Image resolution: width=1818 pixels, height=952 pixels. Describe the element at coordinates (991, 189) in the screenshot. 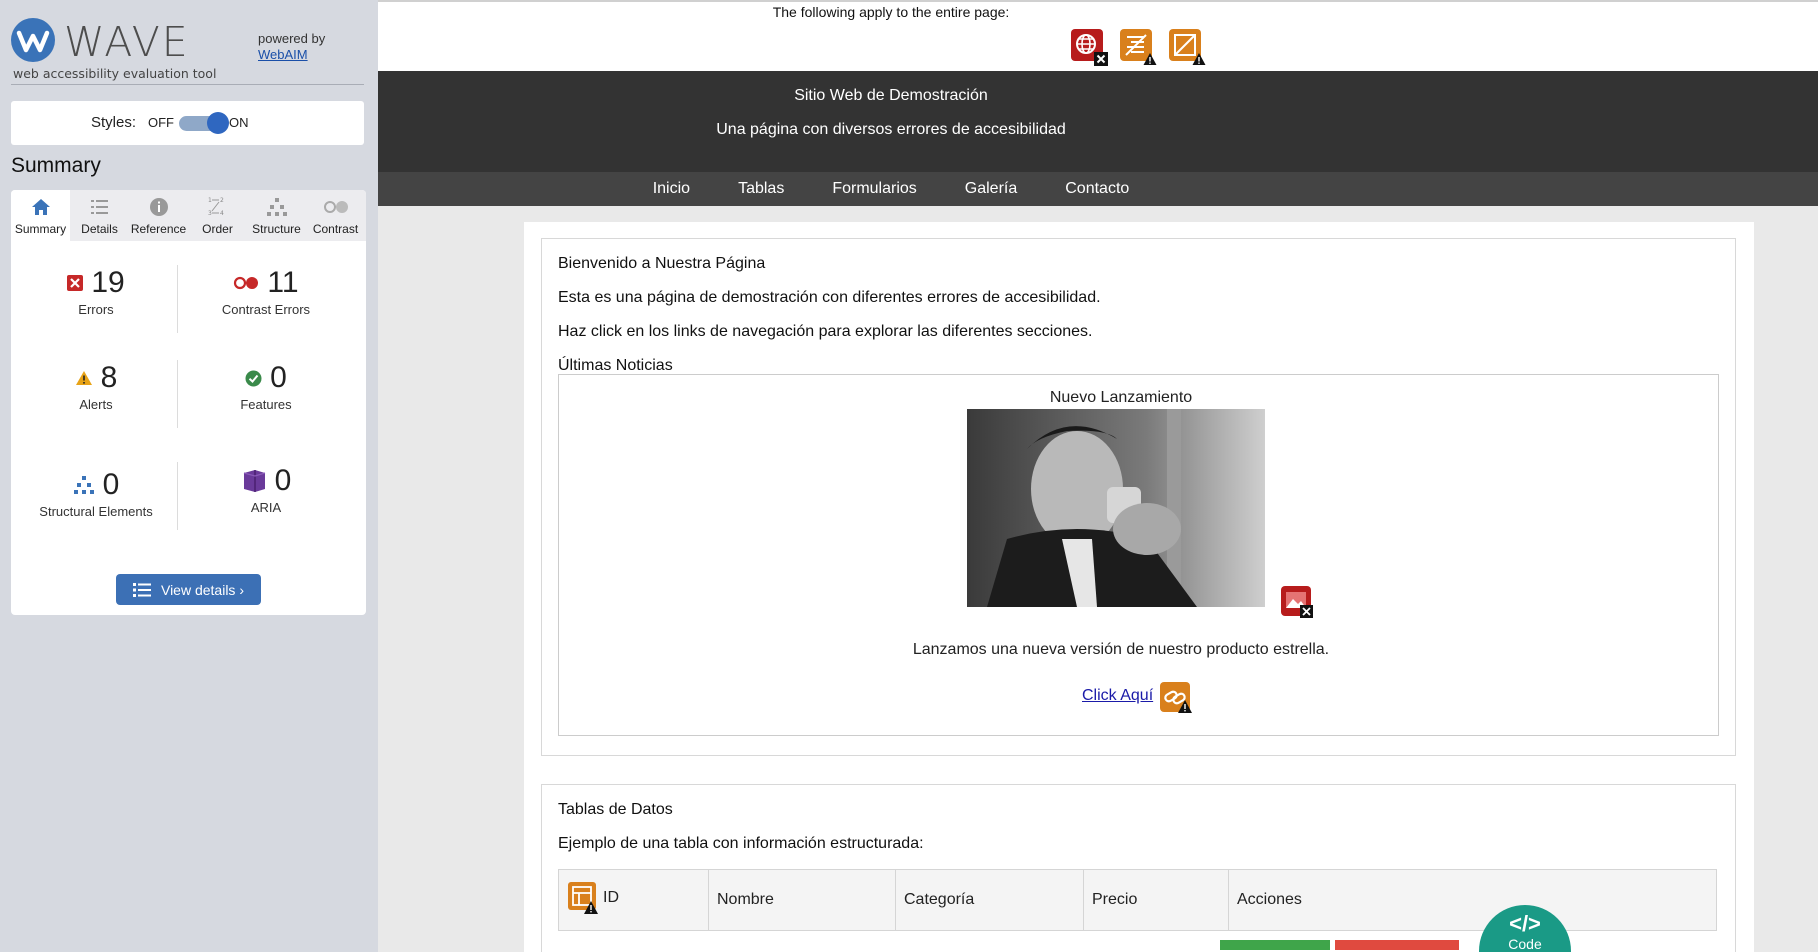

I see `nav-item-galeria: Galería` at that location.